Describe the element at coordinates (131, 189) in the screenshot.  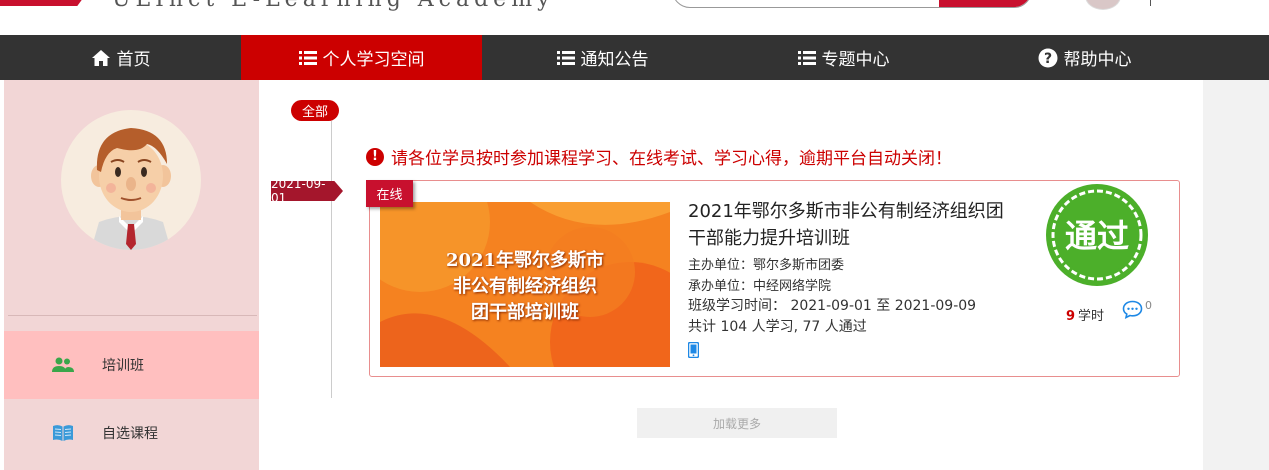
I see `cartoon-man-icon` at that location.